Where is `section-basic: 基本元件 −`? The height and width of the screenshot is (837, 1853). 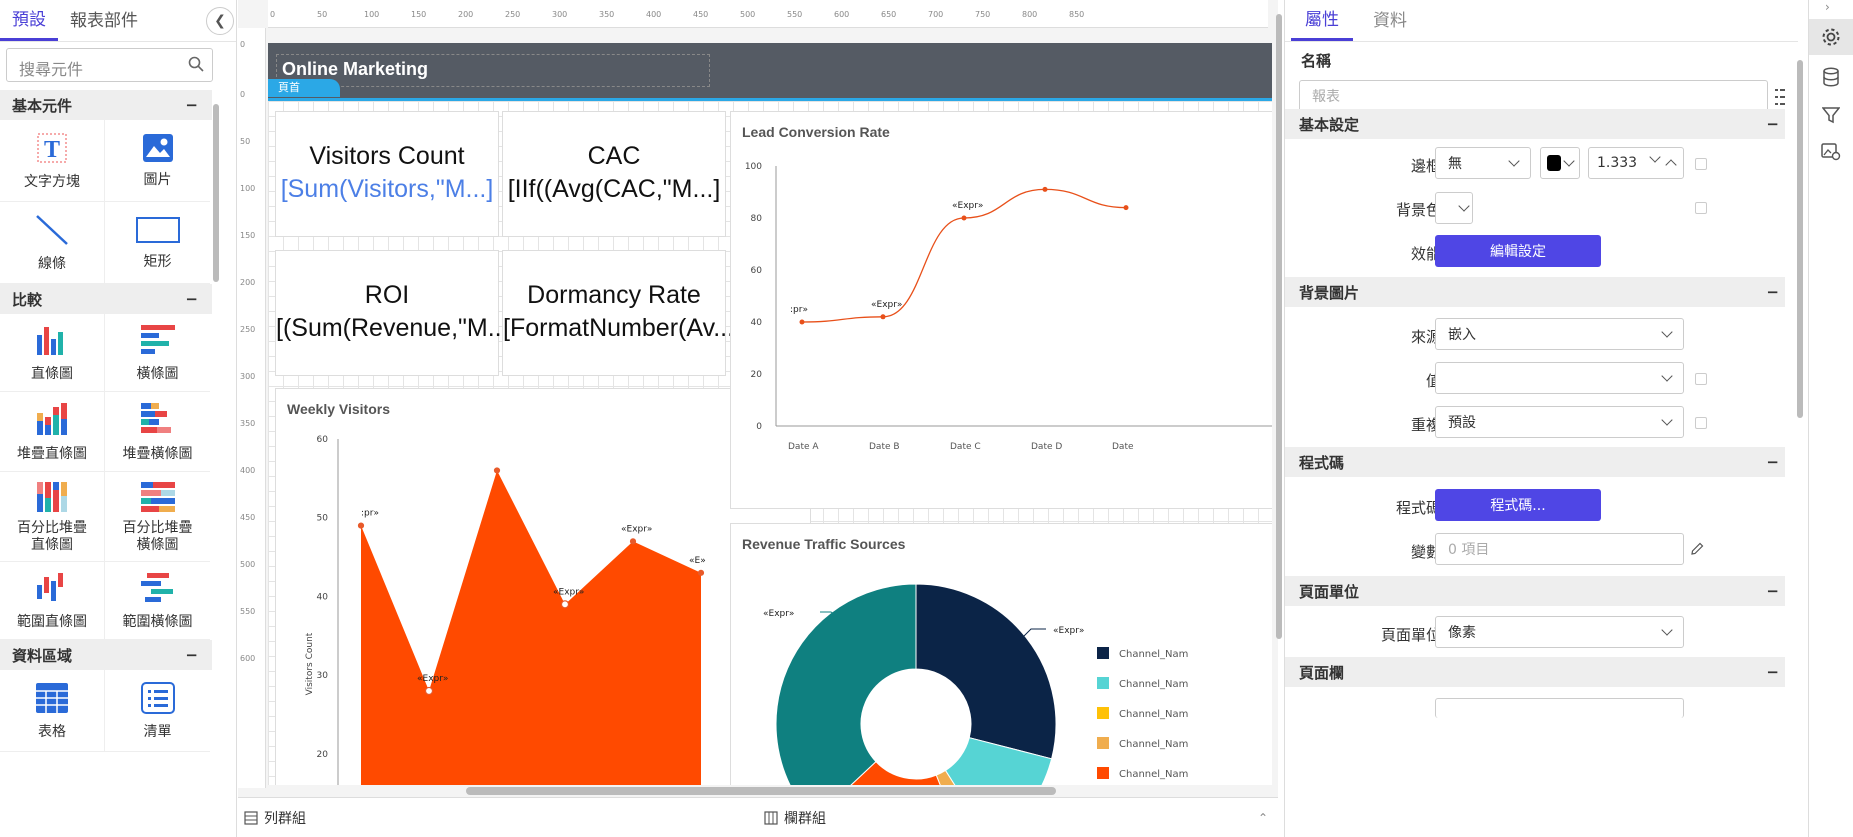 section-basic: 基本元件 − is located at coordinates (106, 105).